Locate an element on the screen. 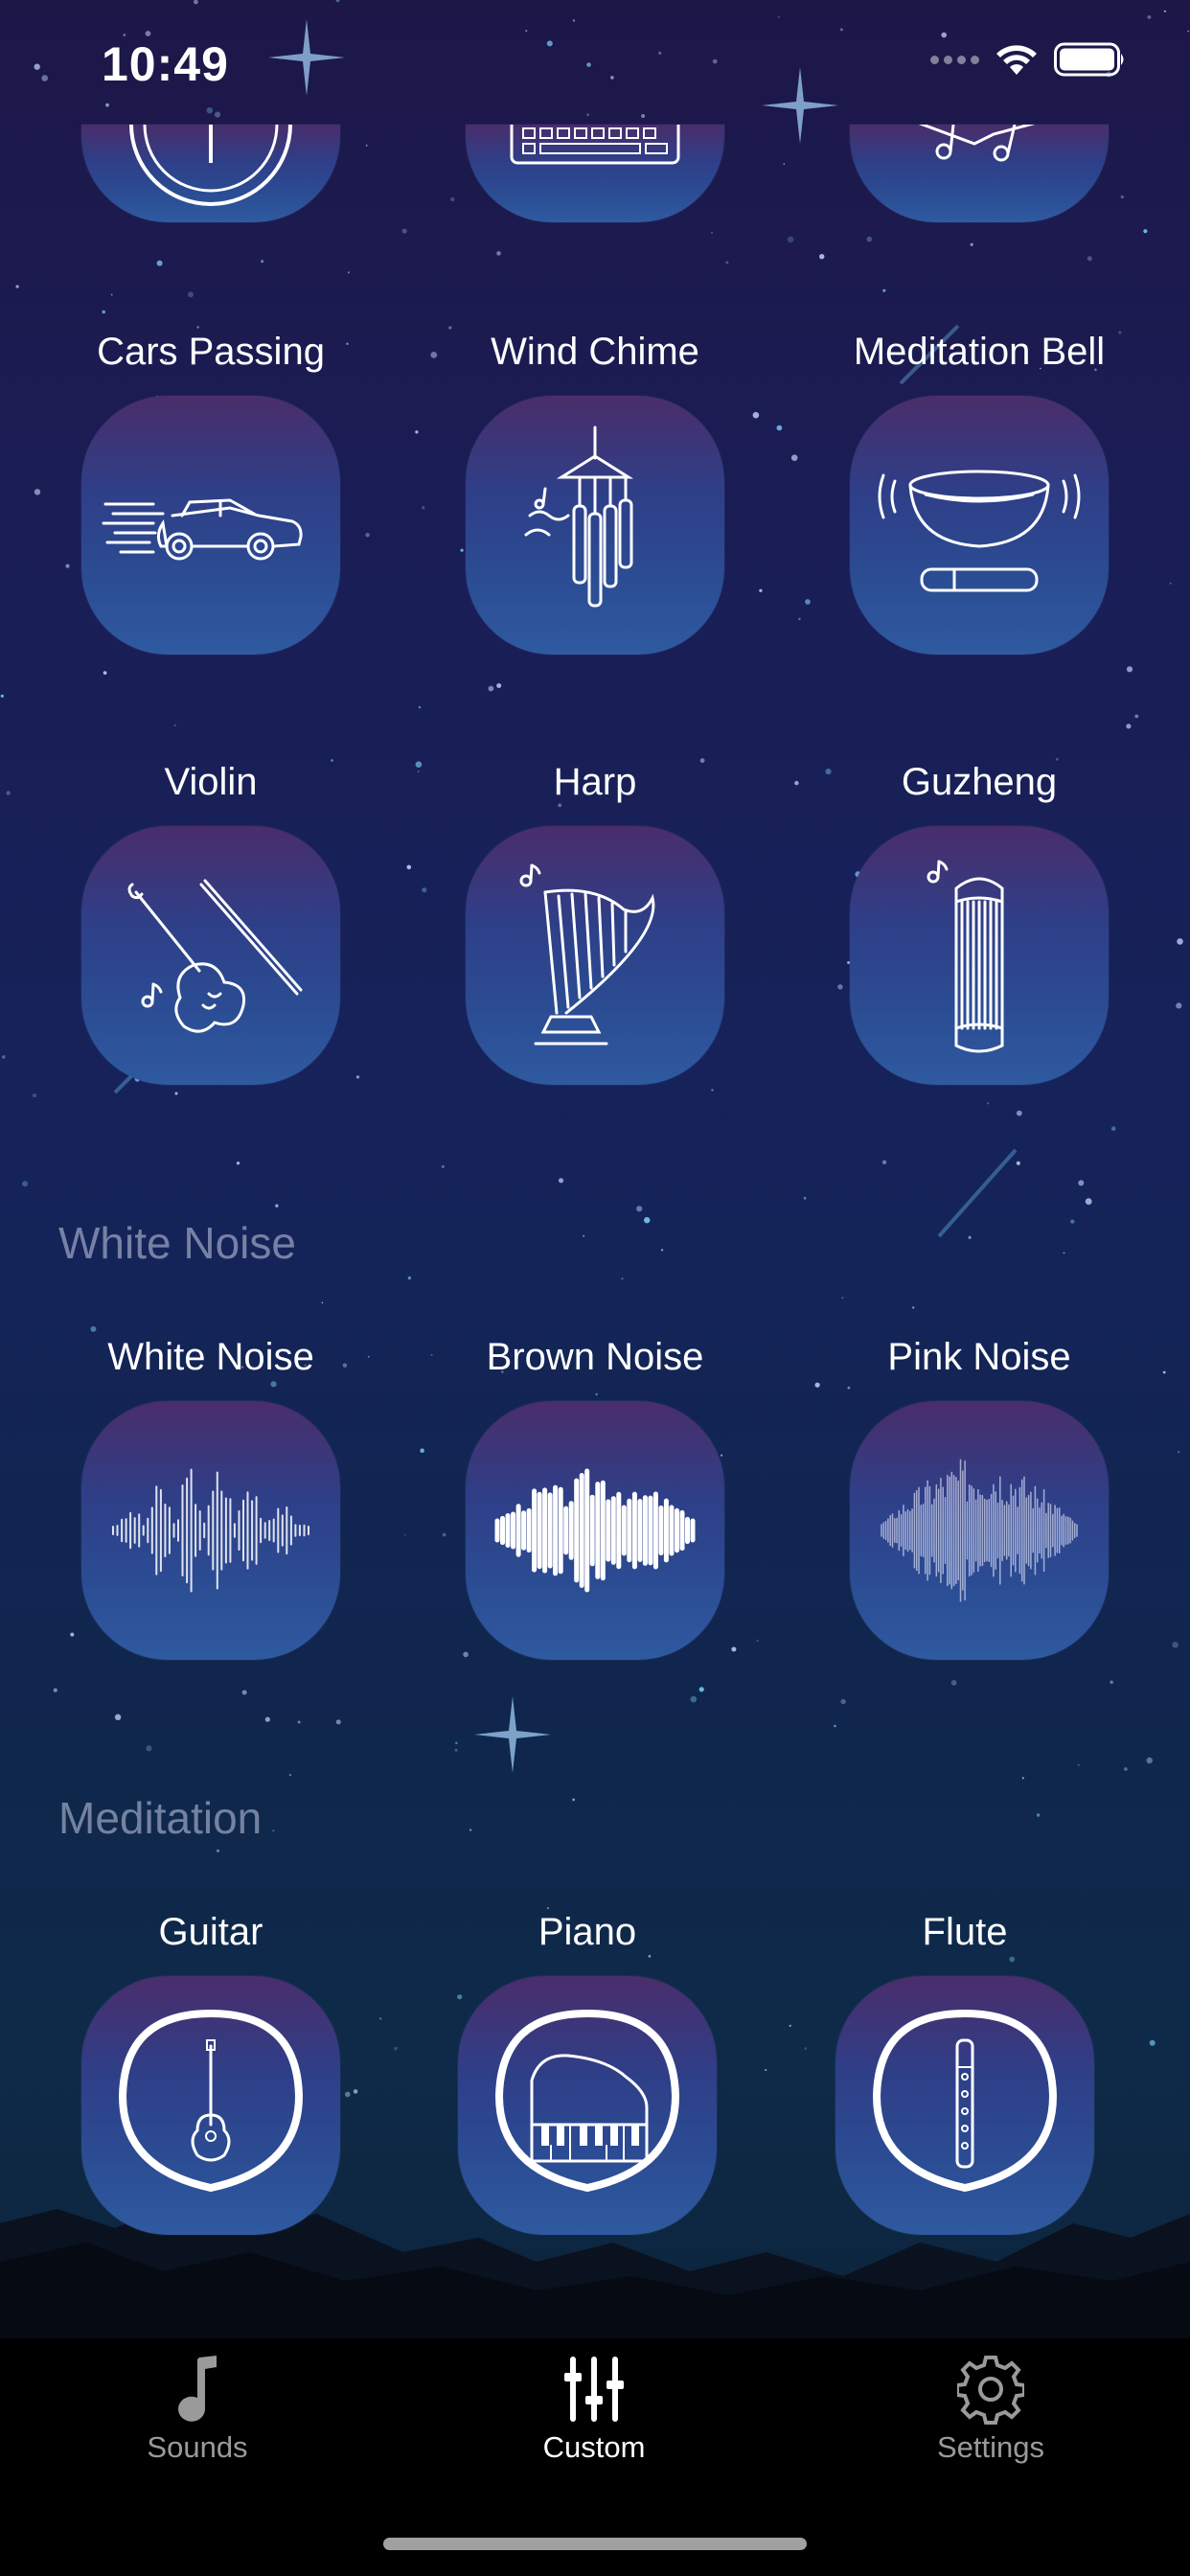 The width and height of the screenshot is (1190, 2576). singing-bowl-icon is located at coordinates (980, 531).